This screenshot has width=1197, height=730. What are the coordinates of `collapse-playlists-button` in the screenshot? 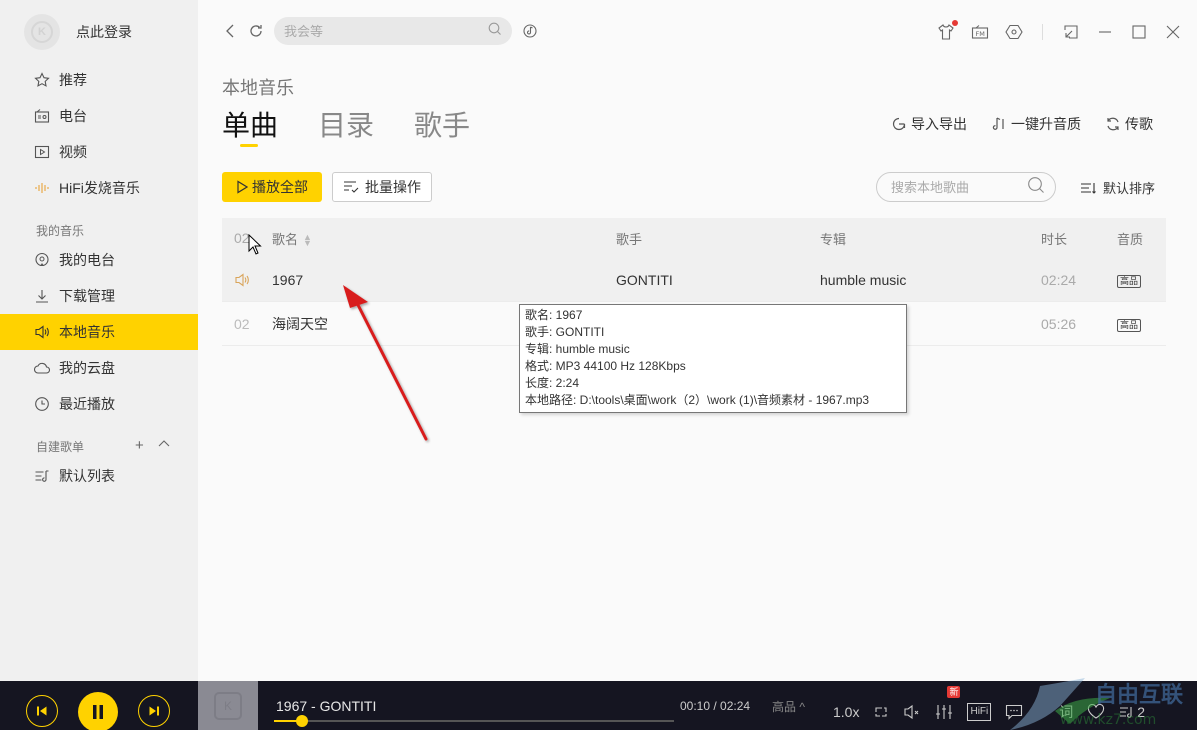 It's located at (164, 445).